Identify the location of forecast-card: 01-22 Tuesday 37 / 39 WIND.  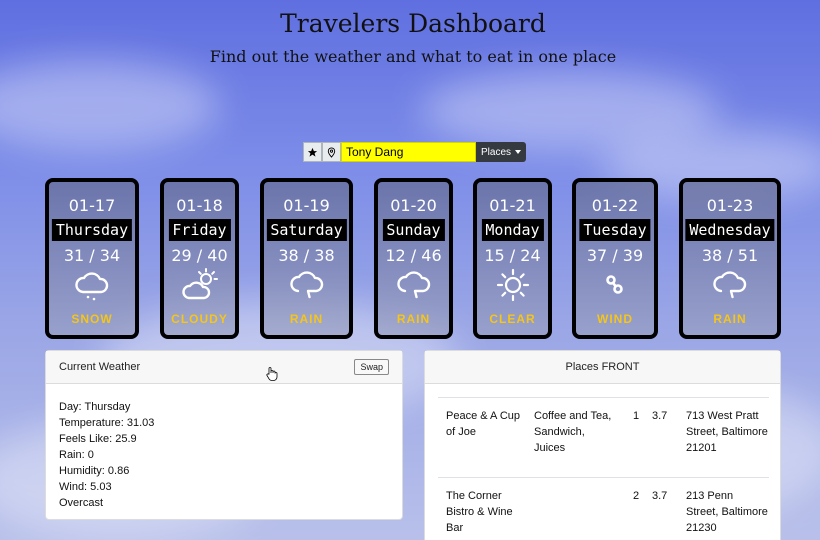
(615, 258).